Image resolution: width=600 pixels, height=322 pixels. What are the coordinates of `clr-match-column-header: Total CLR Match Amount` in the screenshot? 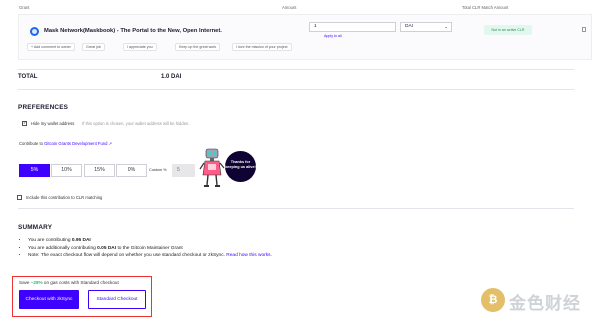 It's located at (485, 7).